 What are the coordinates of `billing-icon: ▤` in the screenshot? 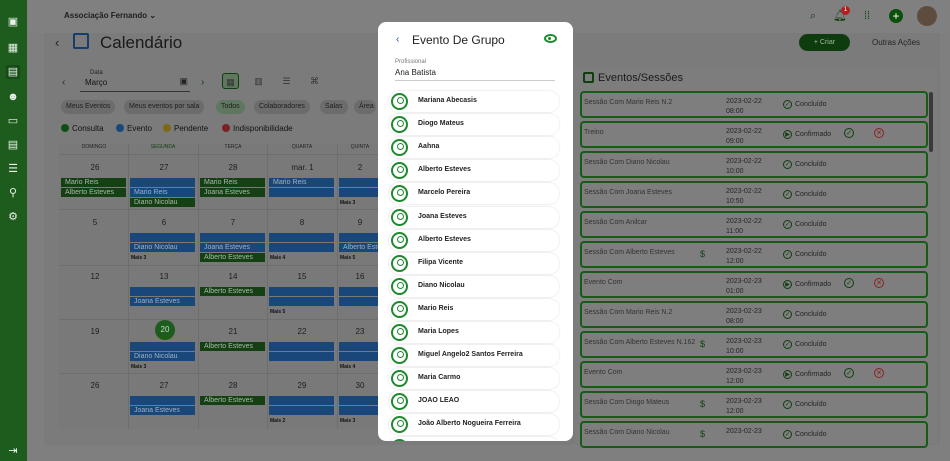 It's located at (13, 145).